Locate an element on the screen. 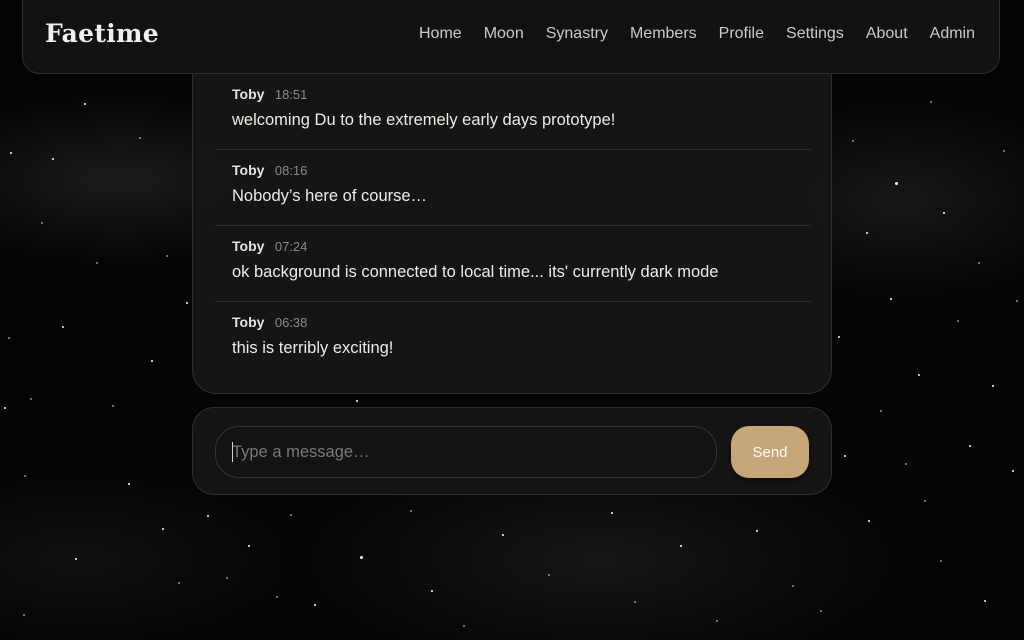  nav-item-settings: Settings is located at coordinates (815, 34).